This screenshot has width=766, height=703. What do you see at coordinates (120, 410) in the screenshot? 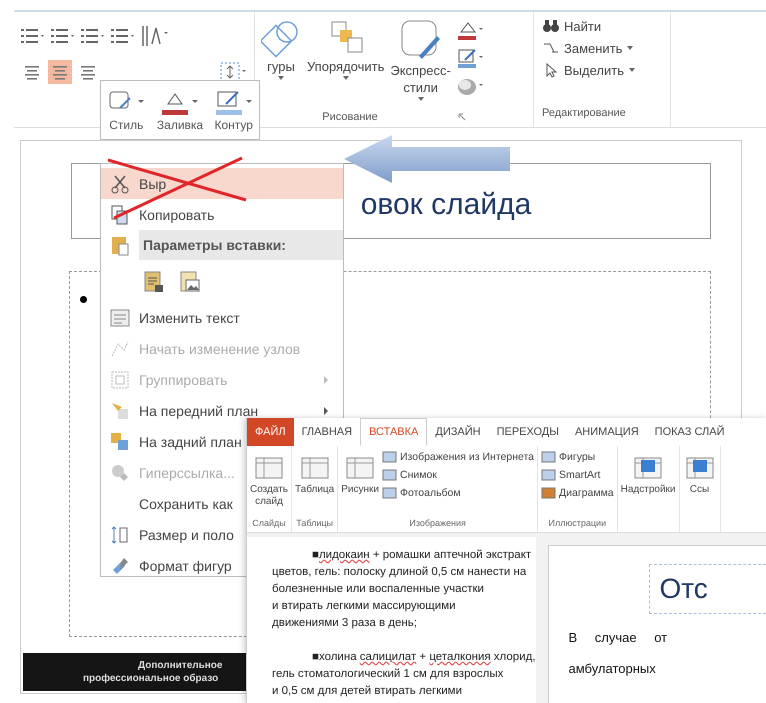
I see `bring-front-icon` at bounding box center [120, 410].